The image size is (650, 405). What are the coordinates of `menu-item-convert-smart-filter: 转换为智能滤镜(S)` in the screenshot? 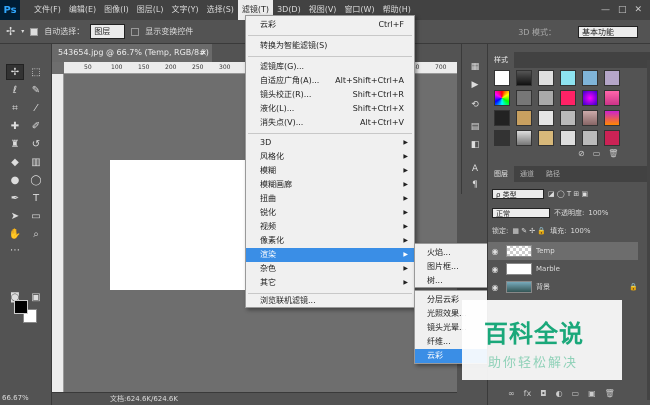 It's located at (330, 46).